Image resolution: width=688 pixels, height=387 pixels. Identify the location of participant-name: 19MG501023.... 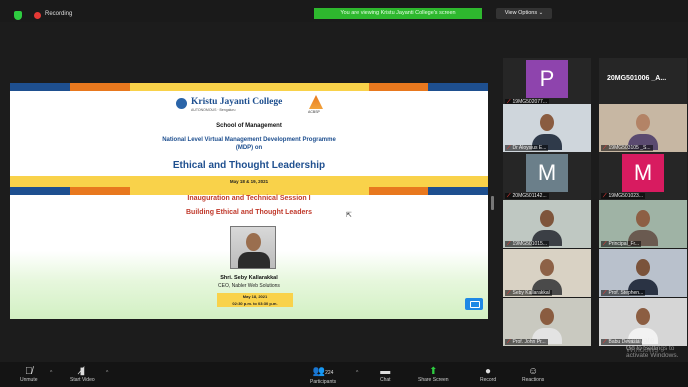
(625, 196).